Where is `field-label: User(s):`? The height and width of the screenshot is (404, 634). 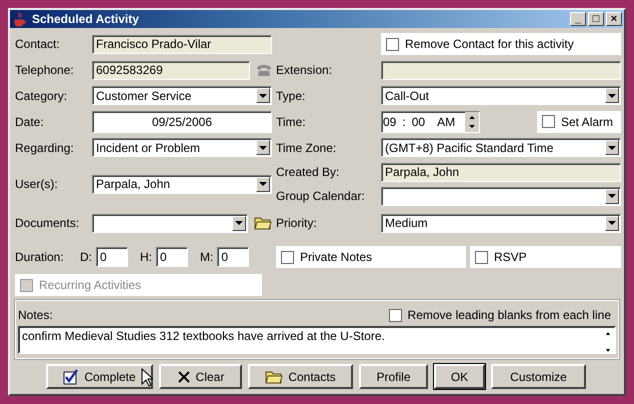 field-label: User(s): is located at coordinates (37, 184).